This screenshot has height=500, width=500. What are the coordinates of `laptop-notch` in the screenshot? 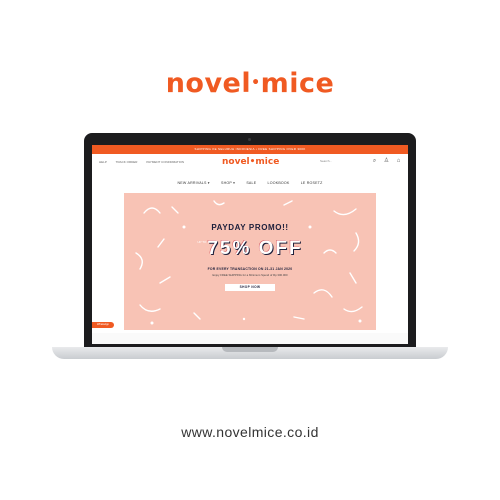 It's located at (250, 349).